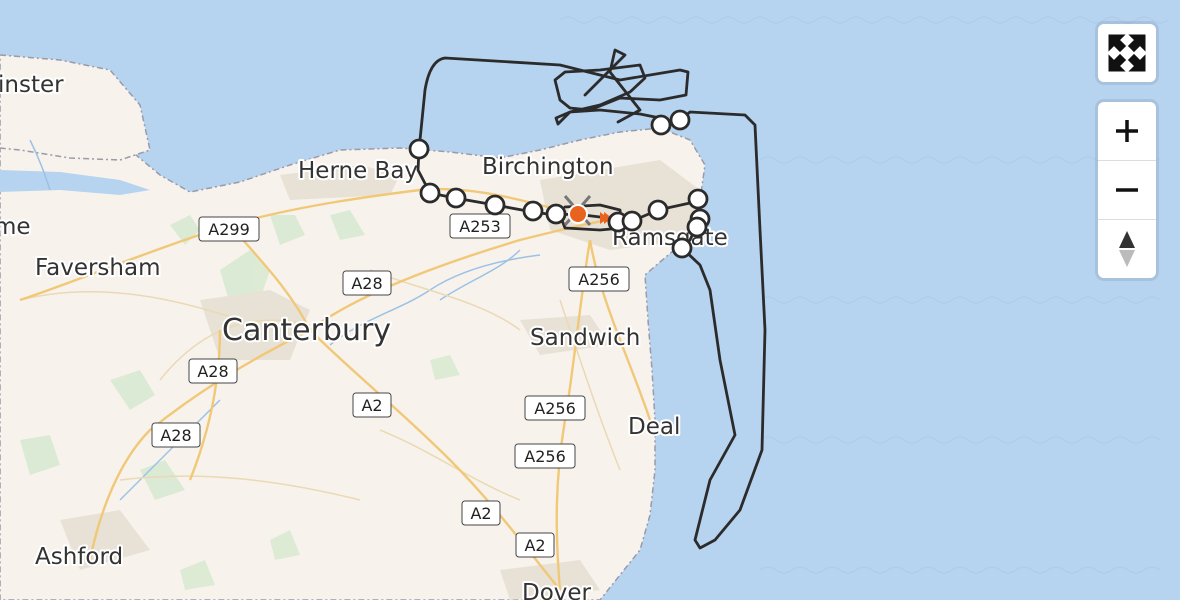  I want to click on place-canterbury: Canterbury, so click(306, 330).